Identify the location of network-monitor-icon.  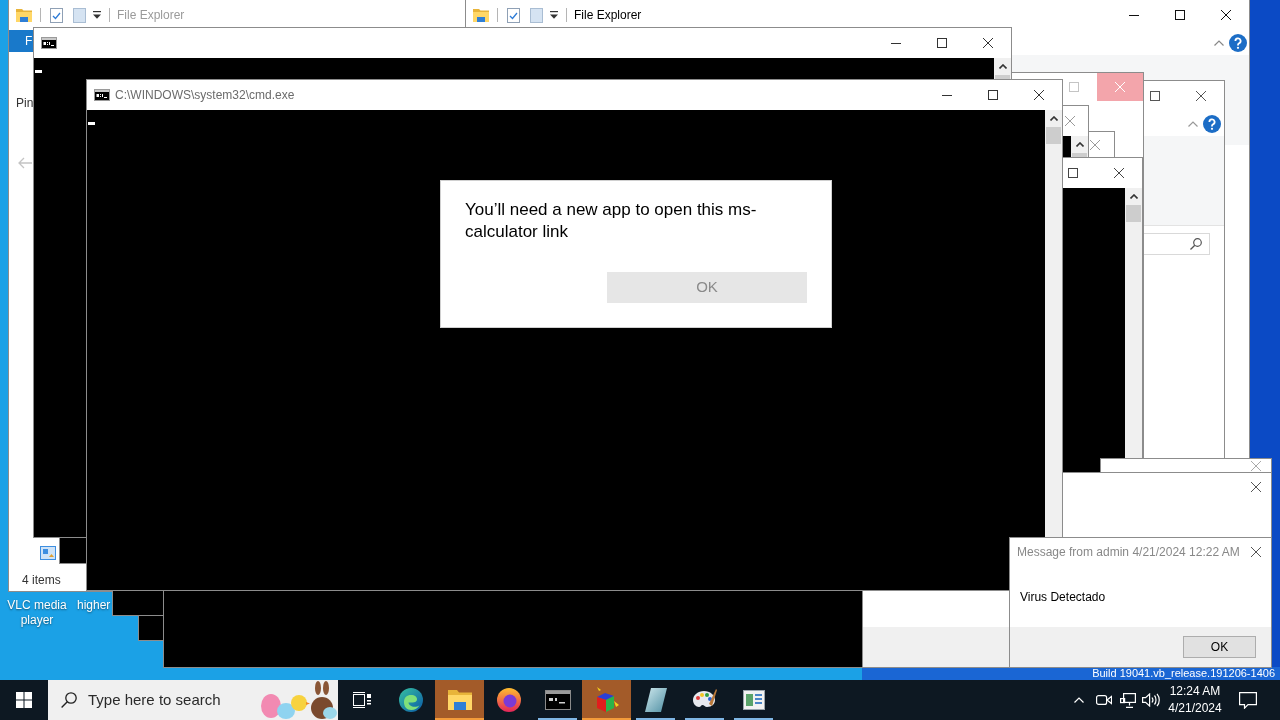
(1128, 700).